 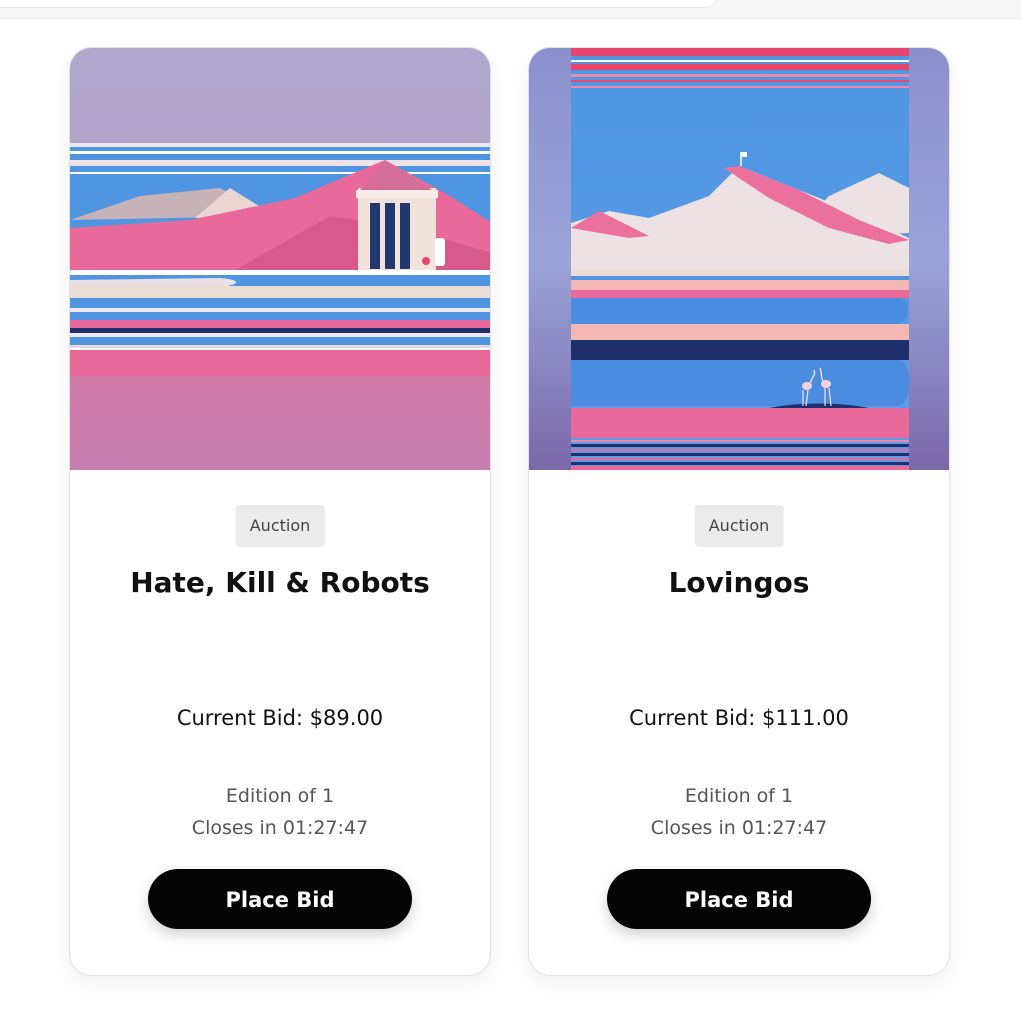 What do you see at coordinates (280, 718) in the screenshot?
I see `current-bid: Current Bid: $89.00` at bounding box center [280, 718].